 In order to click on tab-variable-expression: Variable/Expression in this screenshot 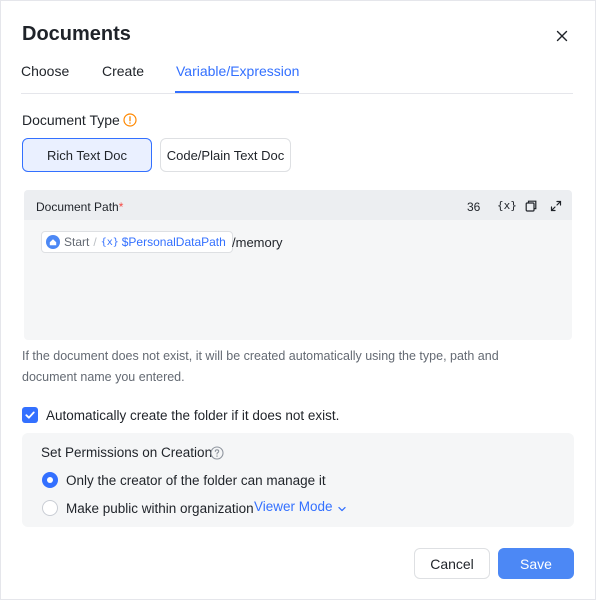, I will do `click(237, 71)`.